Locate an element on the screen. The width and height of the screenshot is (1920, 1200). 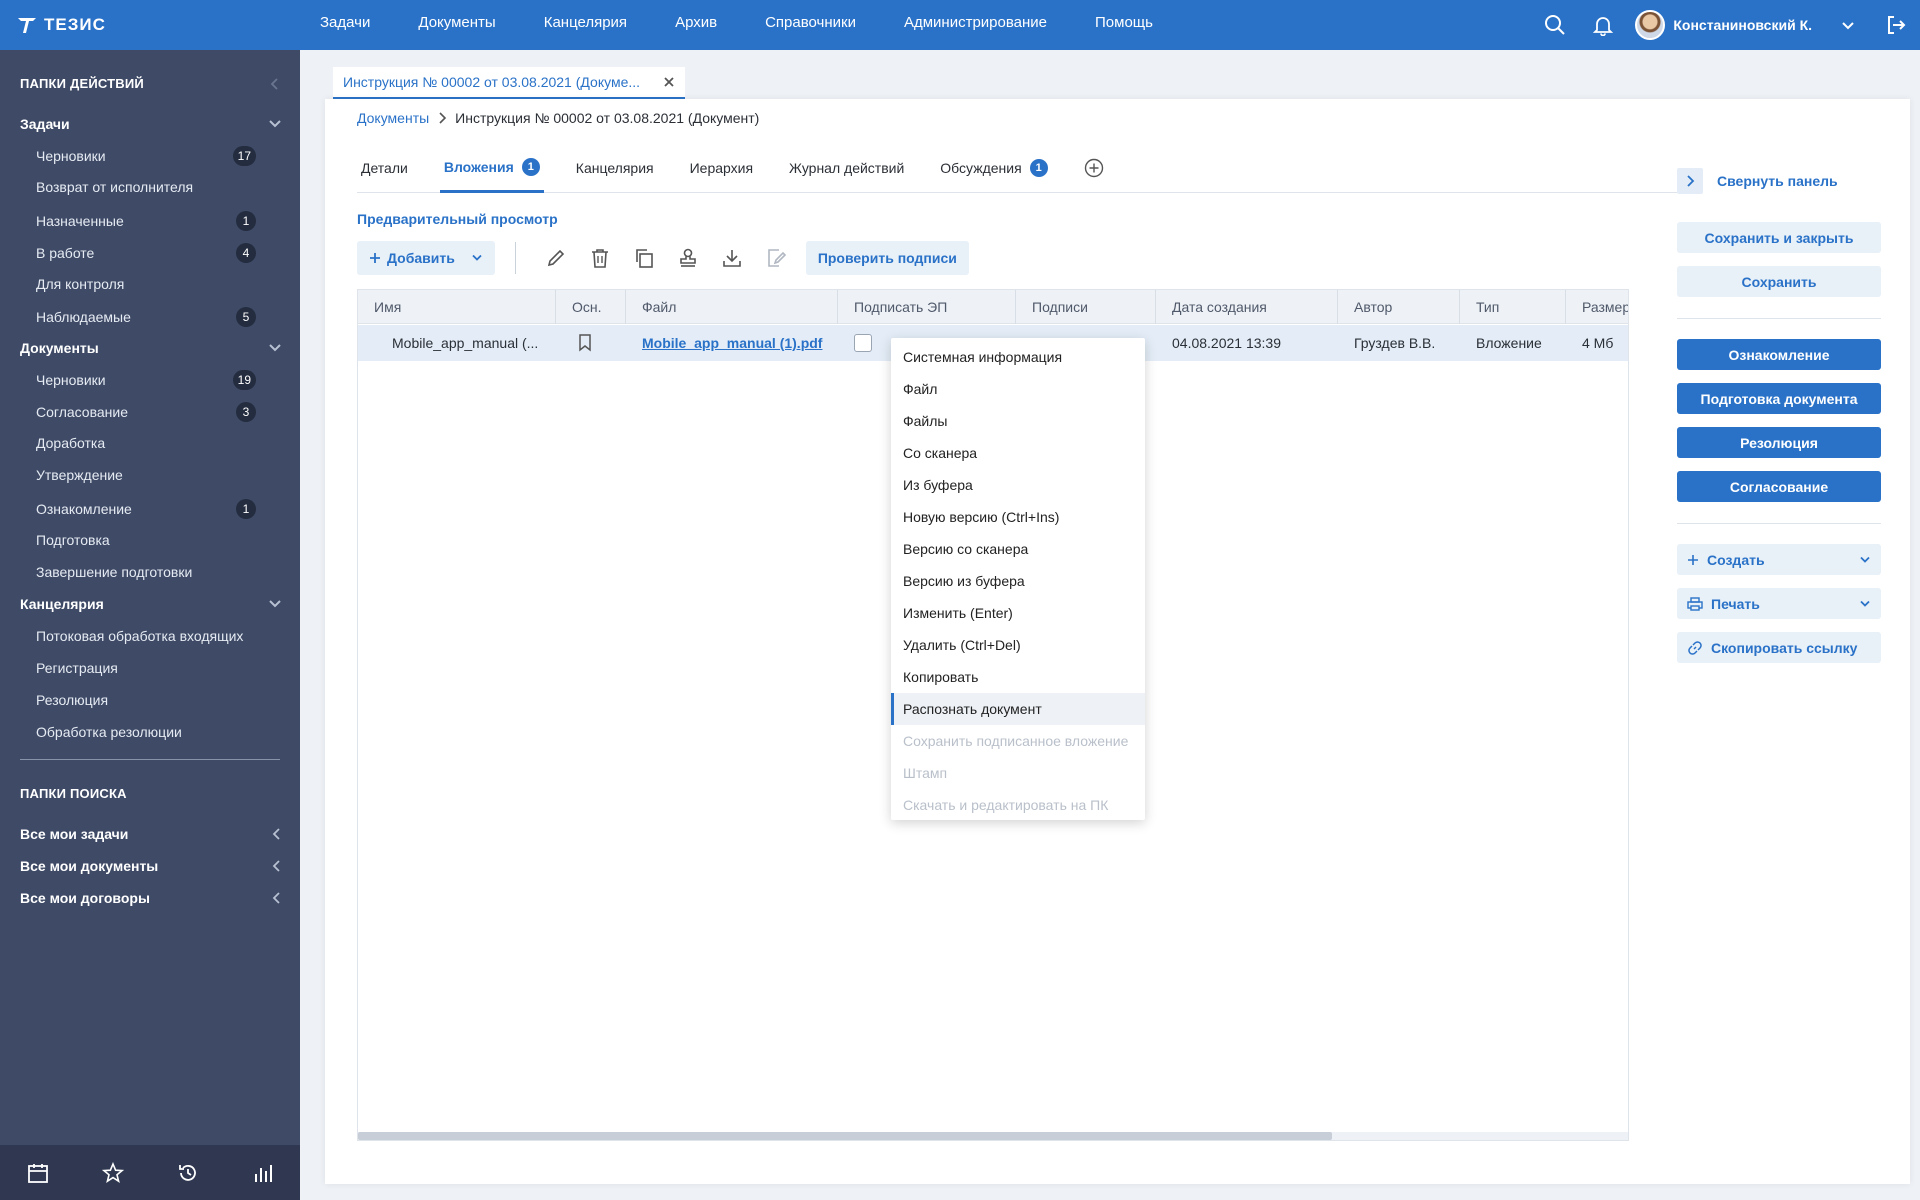
menu-item-file: Файл is located at coordinates (1018, 389).